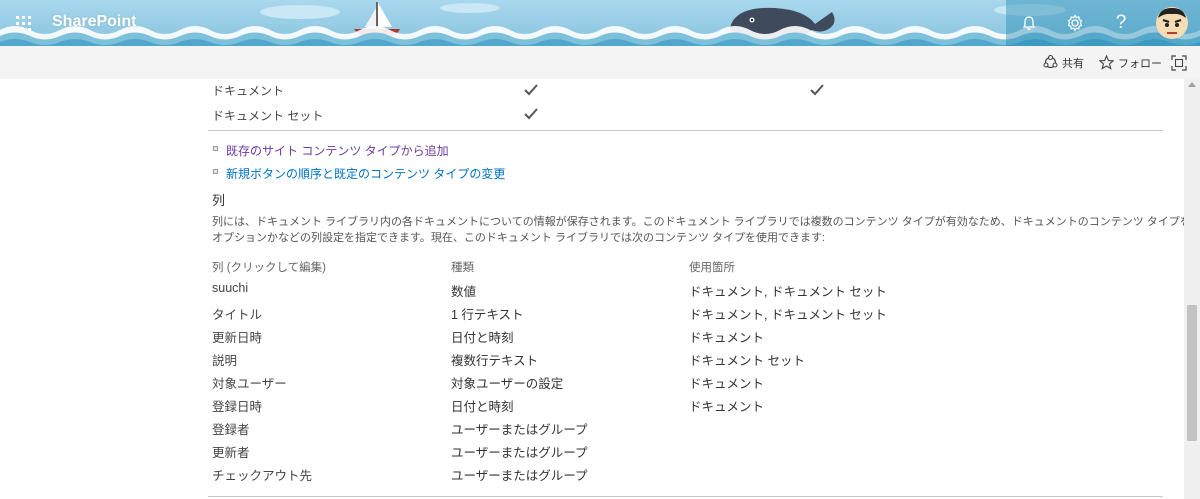  I want to click on column-name-link: 対象ユーザー, so click(249, 382).